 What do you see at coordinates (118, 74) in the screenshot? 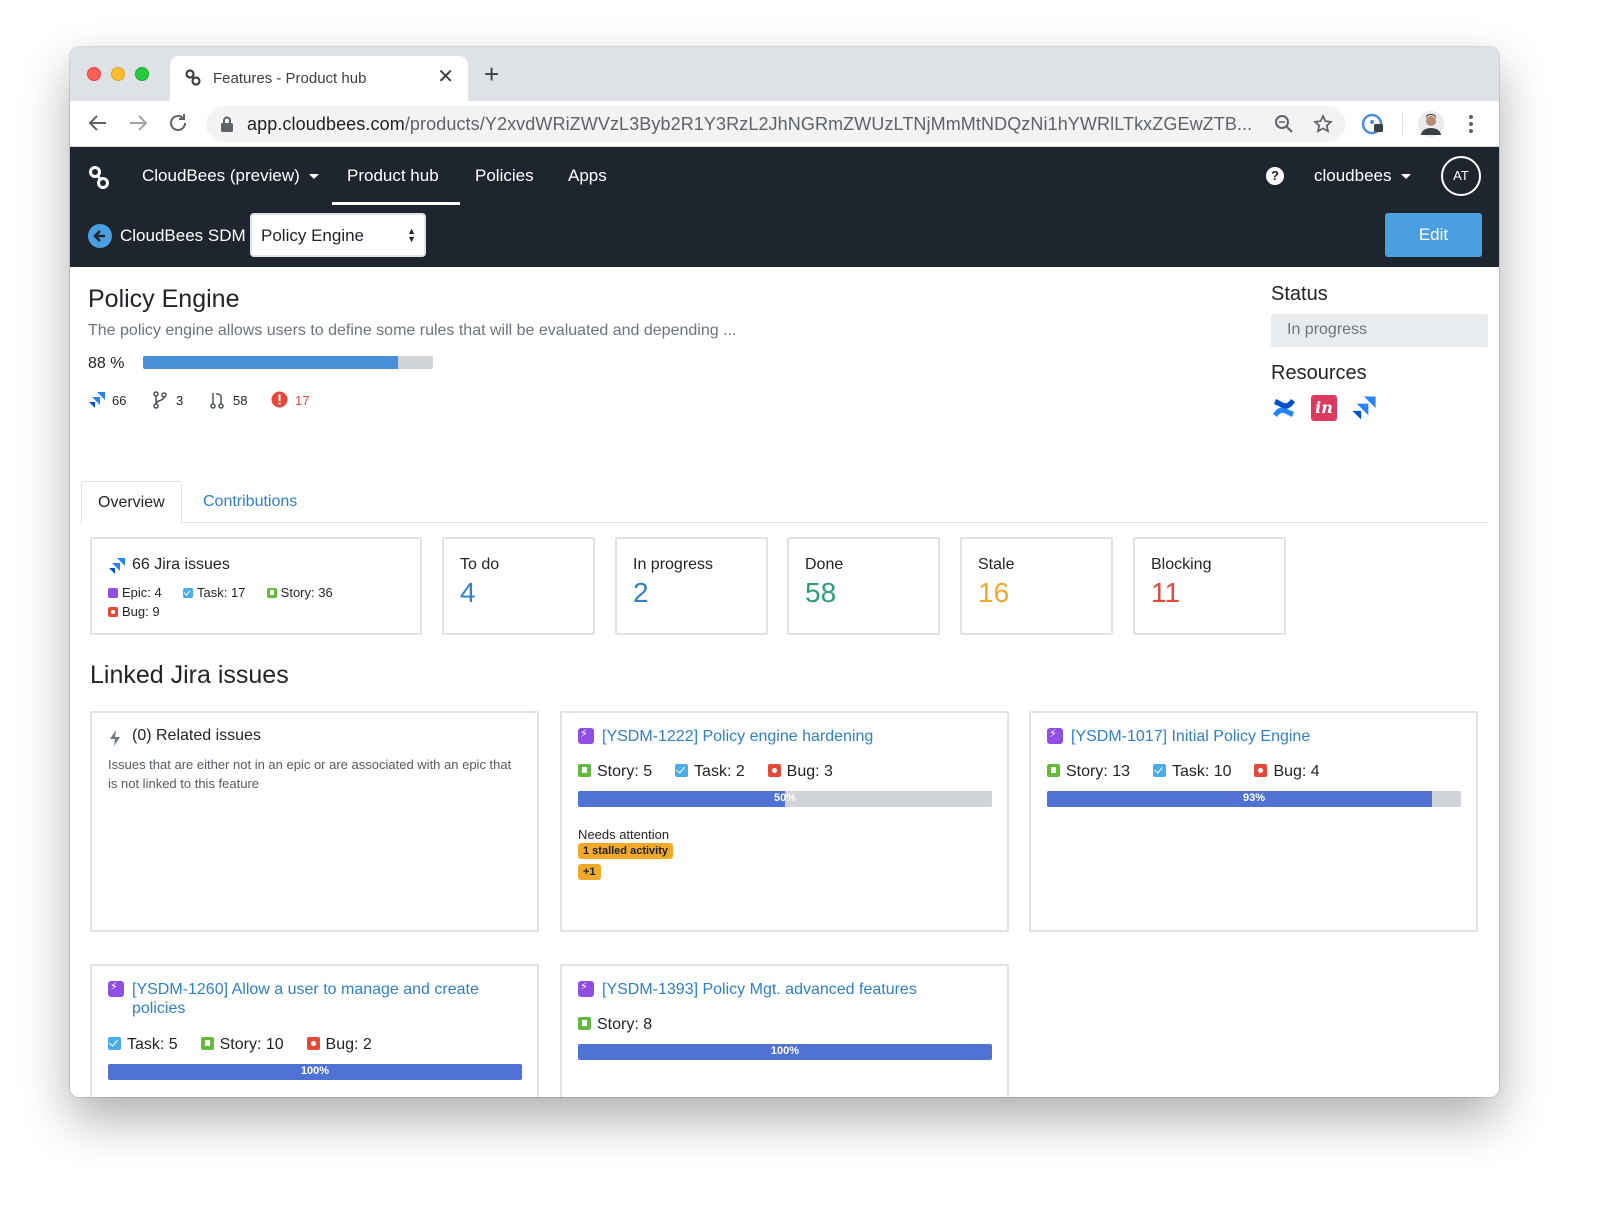
I see `minimize-window-button` at bounding box center [118, 74].